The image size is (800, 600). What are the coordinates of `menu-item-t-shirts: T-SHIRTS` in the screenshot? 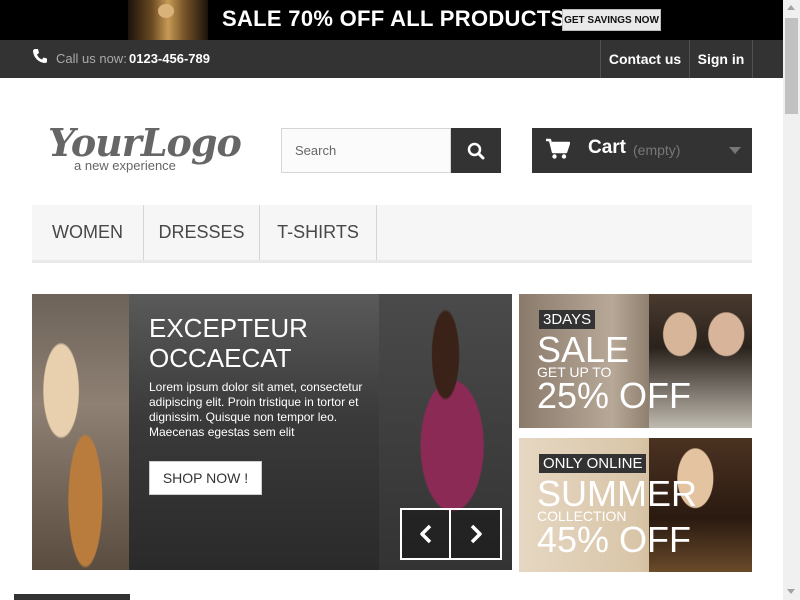 It's located at (318, 232).